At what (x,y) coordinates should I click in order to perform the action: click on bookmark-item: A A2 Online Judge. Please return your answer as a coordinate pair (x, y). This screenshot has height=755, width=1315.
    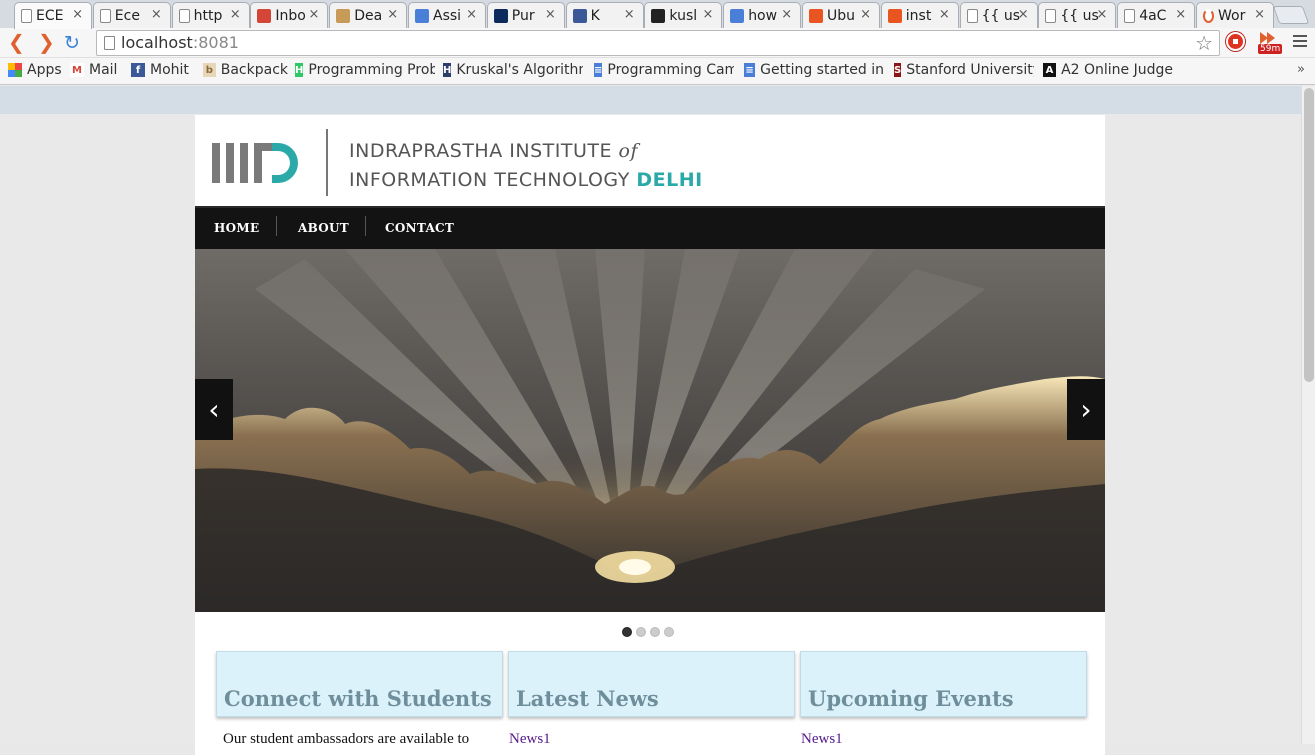
    Looking at the image, I should click on (1108, 70).